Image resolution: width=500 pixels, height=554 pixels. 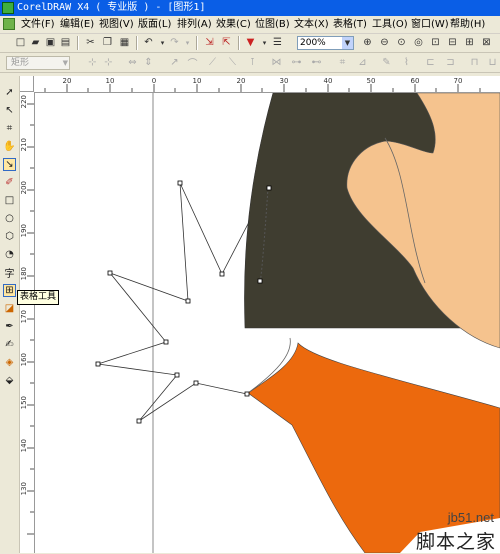 What do you see at coordinates (24, 317) in the screenshot?
I see `ruler-label: 170` at bounding box center [24, 317].